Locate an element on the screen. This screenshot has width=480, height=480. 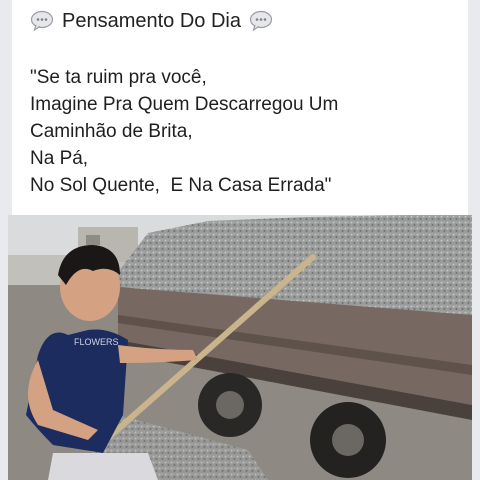
svg-text: FLOWERS is located at coordinates (96, 342).